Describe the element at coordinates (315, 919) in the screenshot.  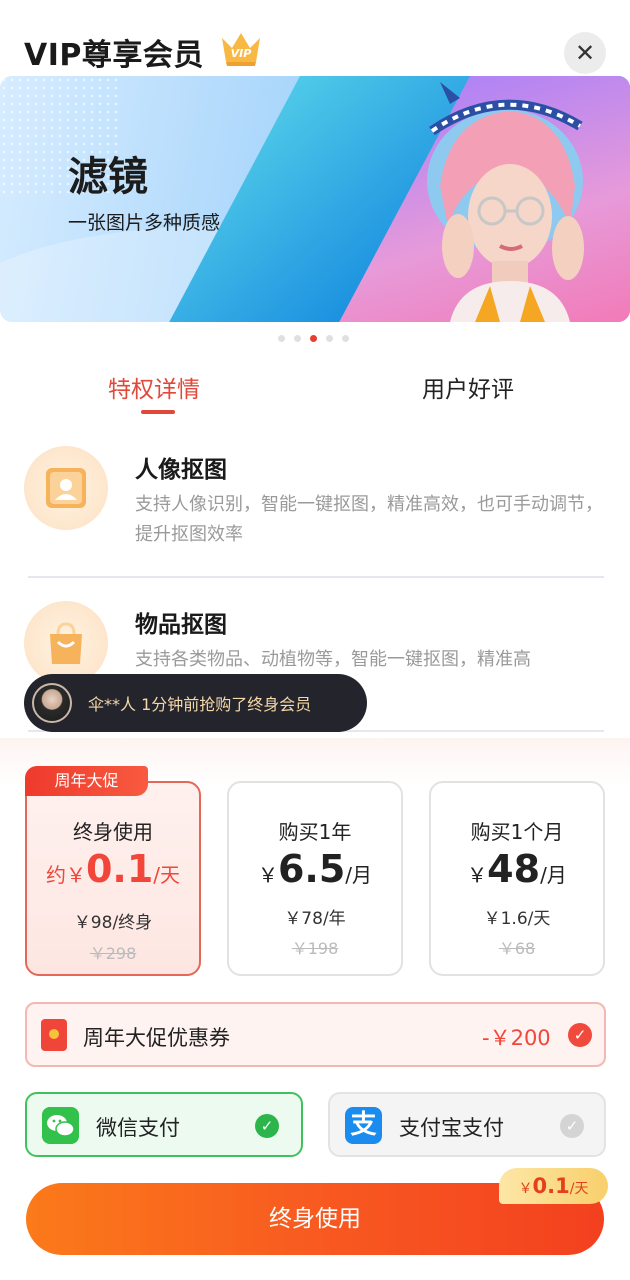
I see `plan-detail: ￥78/年` at that location.